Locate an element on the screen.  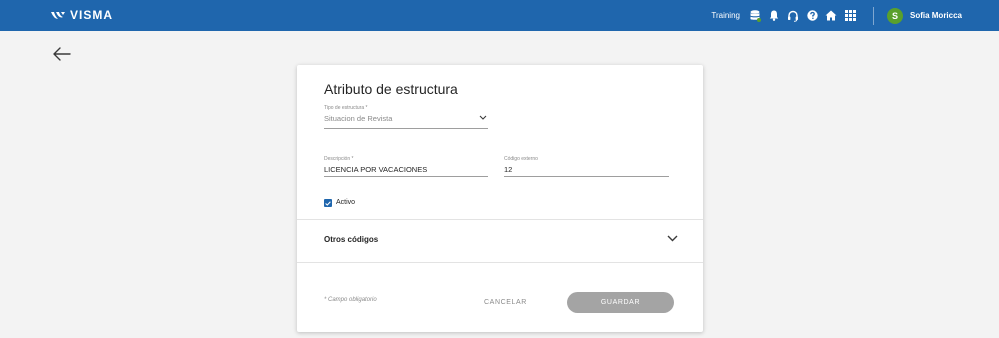
structure-type-underline is located at coordinates (406, 128).